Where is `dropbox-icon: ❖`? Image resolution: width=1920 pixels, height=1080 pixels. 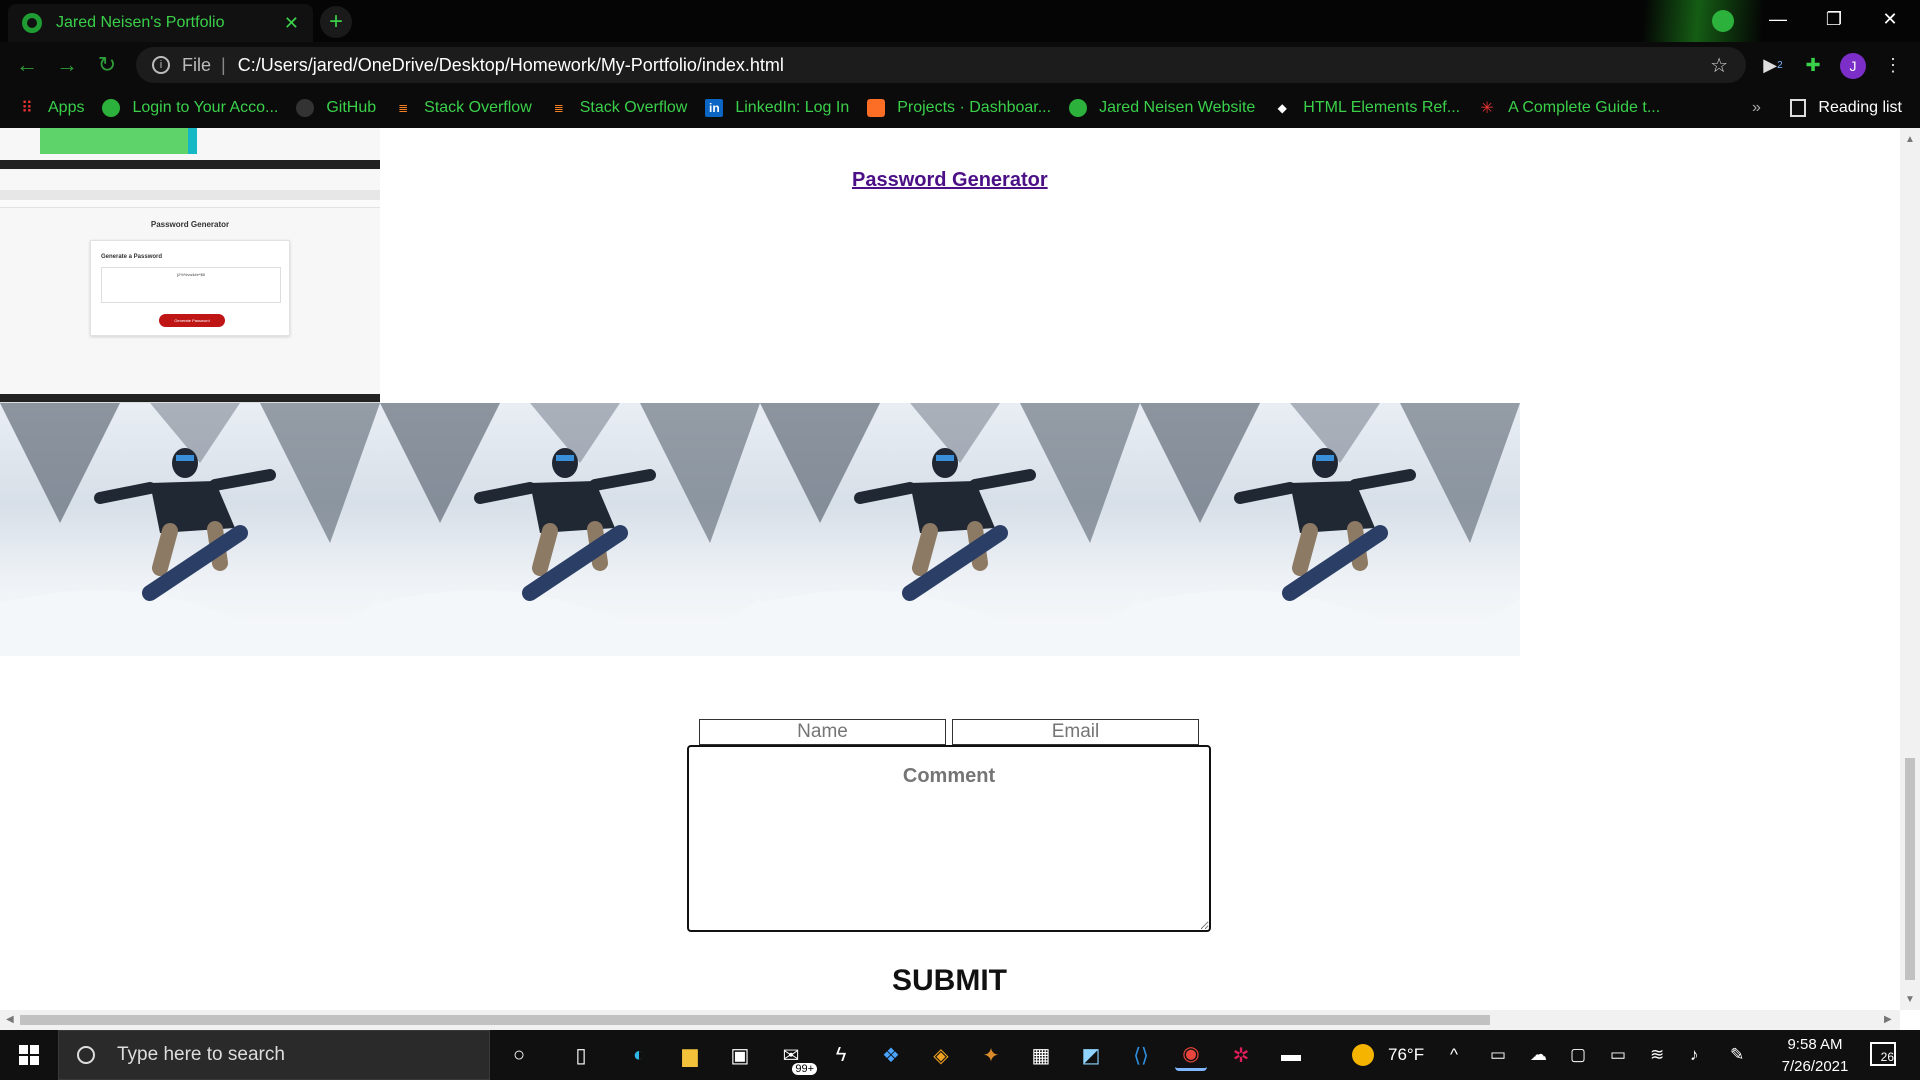
dropbox-icon: ❖ is located at coordinates (891, 1055).